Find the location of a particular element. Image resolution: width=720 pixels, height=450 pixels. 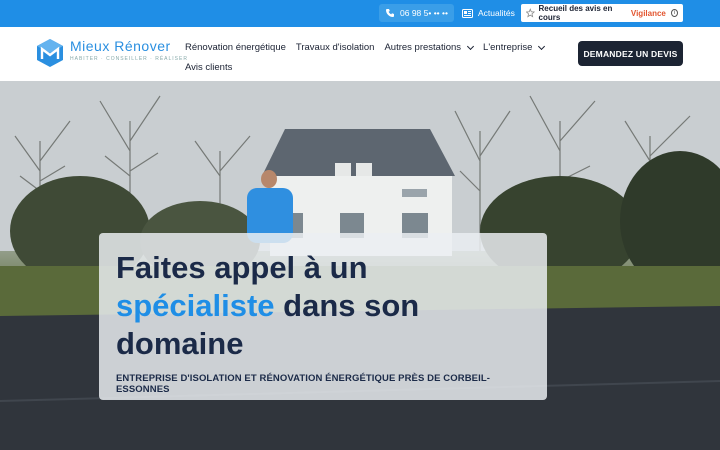

news-link: Actualités is located at coordinates (488, 13).